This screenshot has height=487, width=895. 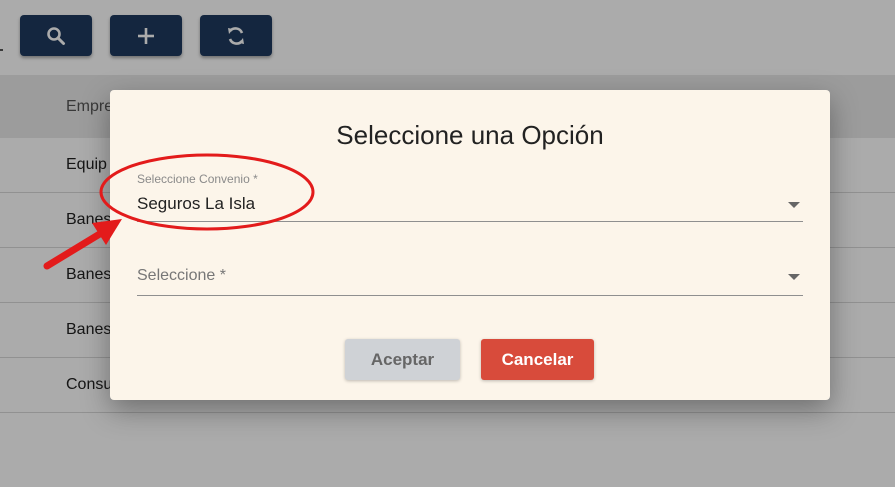 What do you see at coordinates (470, 196) in the screenshot?
I see `convenio-select: Seleccione Convenio * Seguros La Isla` at bounding box center [470, 196].